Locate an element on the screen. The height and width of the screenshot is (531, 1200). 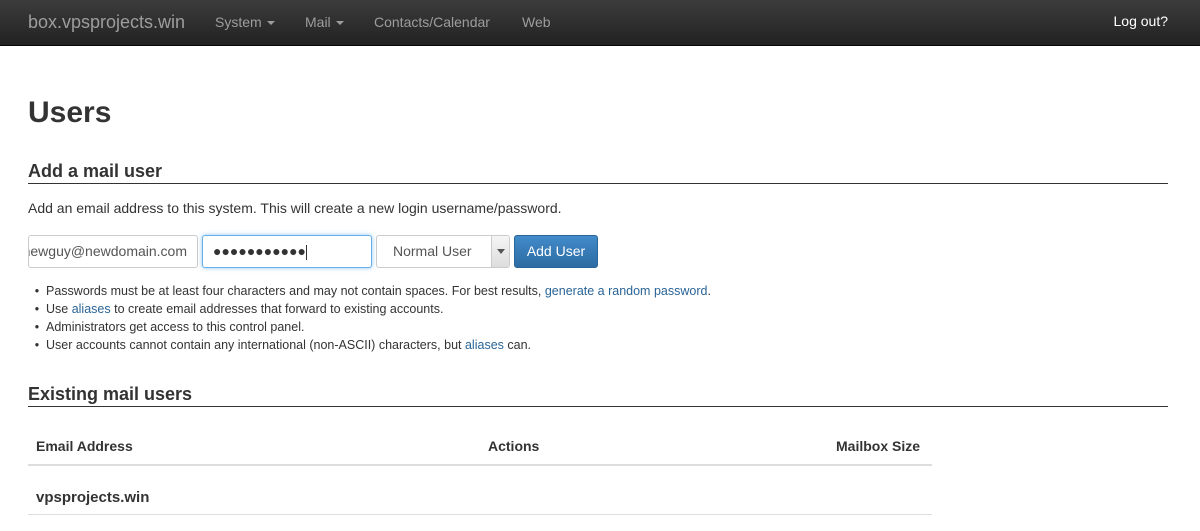
email-field: newguy@newdomain.com is located at coordinates (113, 251).